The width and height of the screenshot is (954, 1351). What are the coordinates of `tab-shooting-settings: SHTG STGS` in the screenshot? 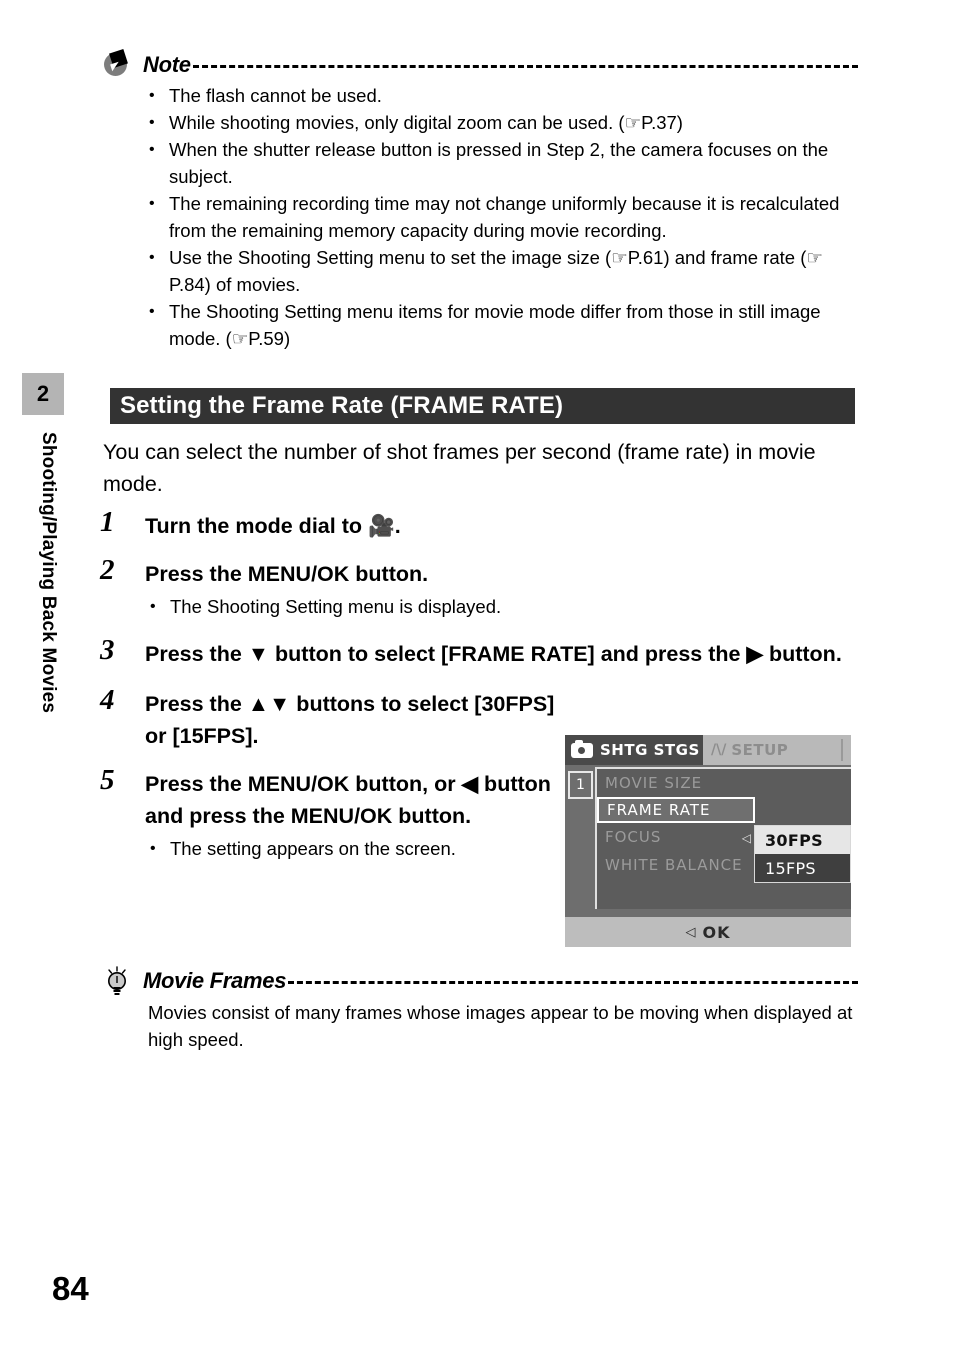 It's located at (634, 750).